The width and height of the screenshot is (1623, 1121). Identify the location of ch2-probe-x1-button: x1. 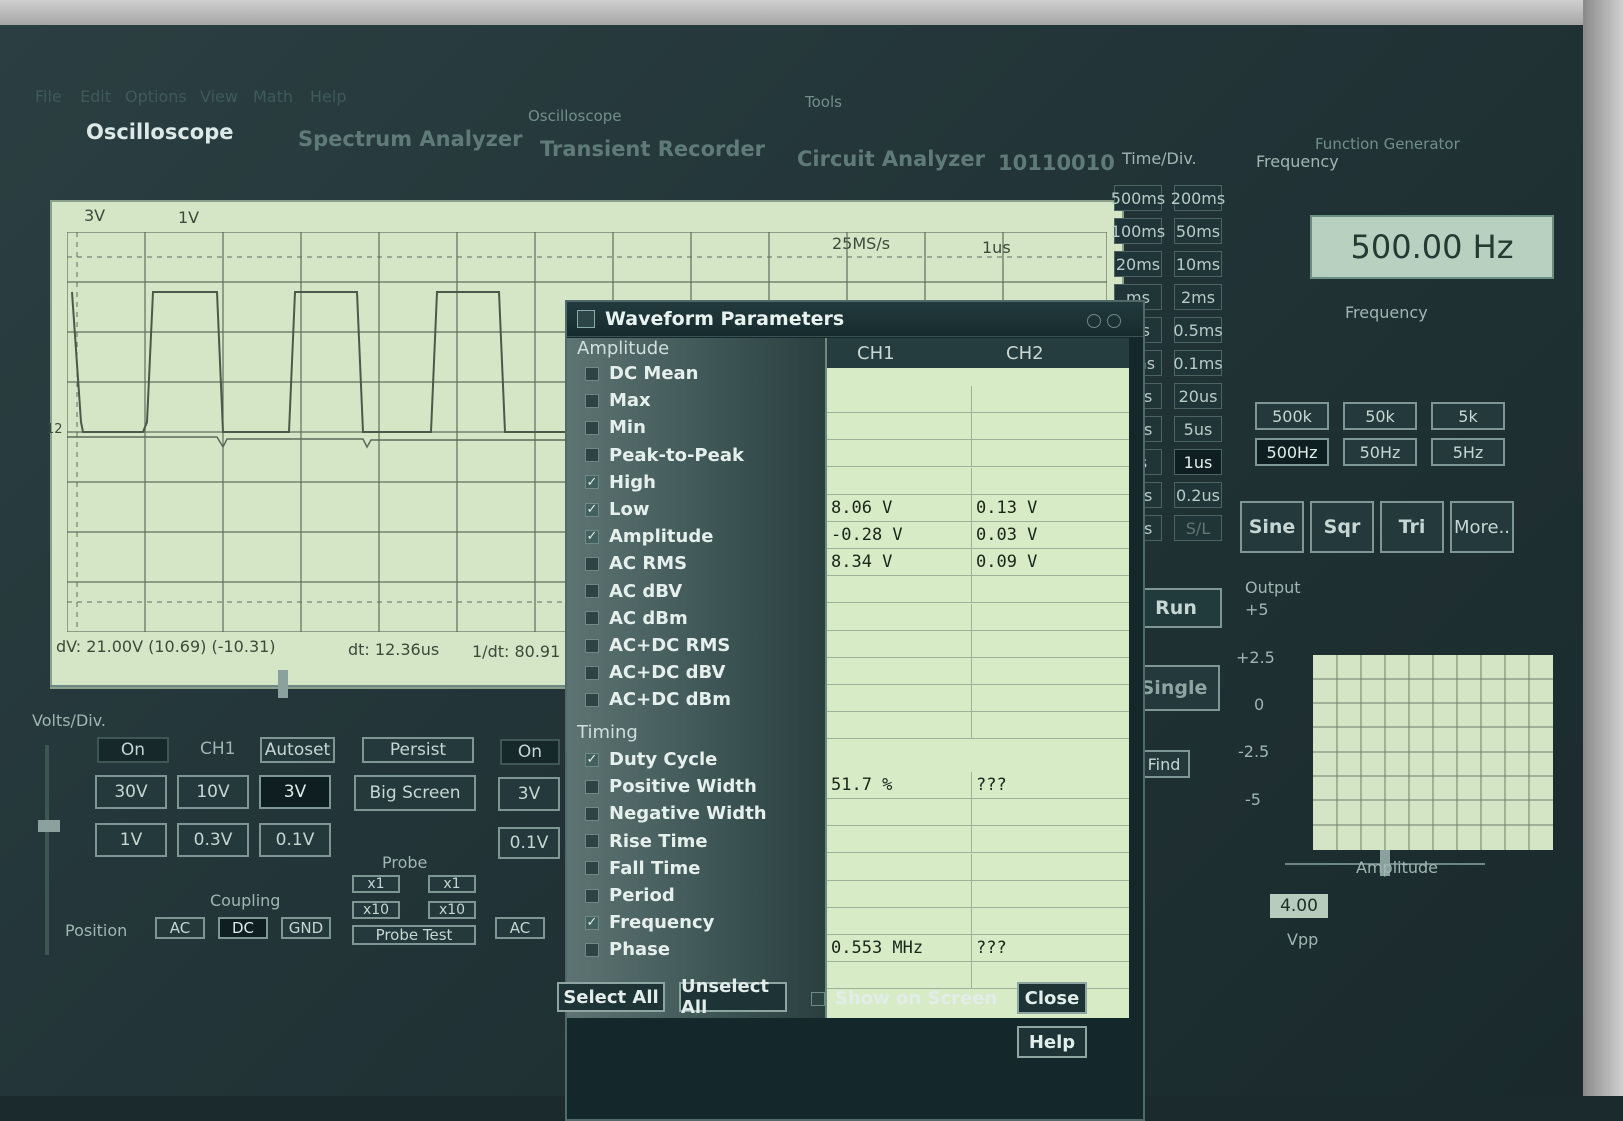
(452, 884).